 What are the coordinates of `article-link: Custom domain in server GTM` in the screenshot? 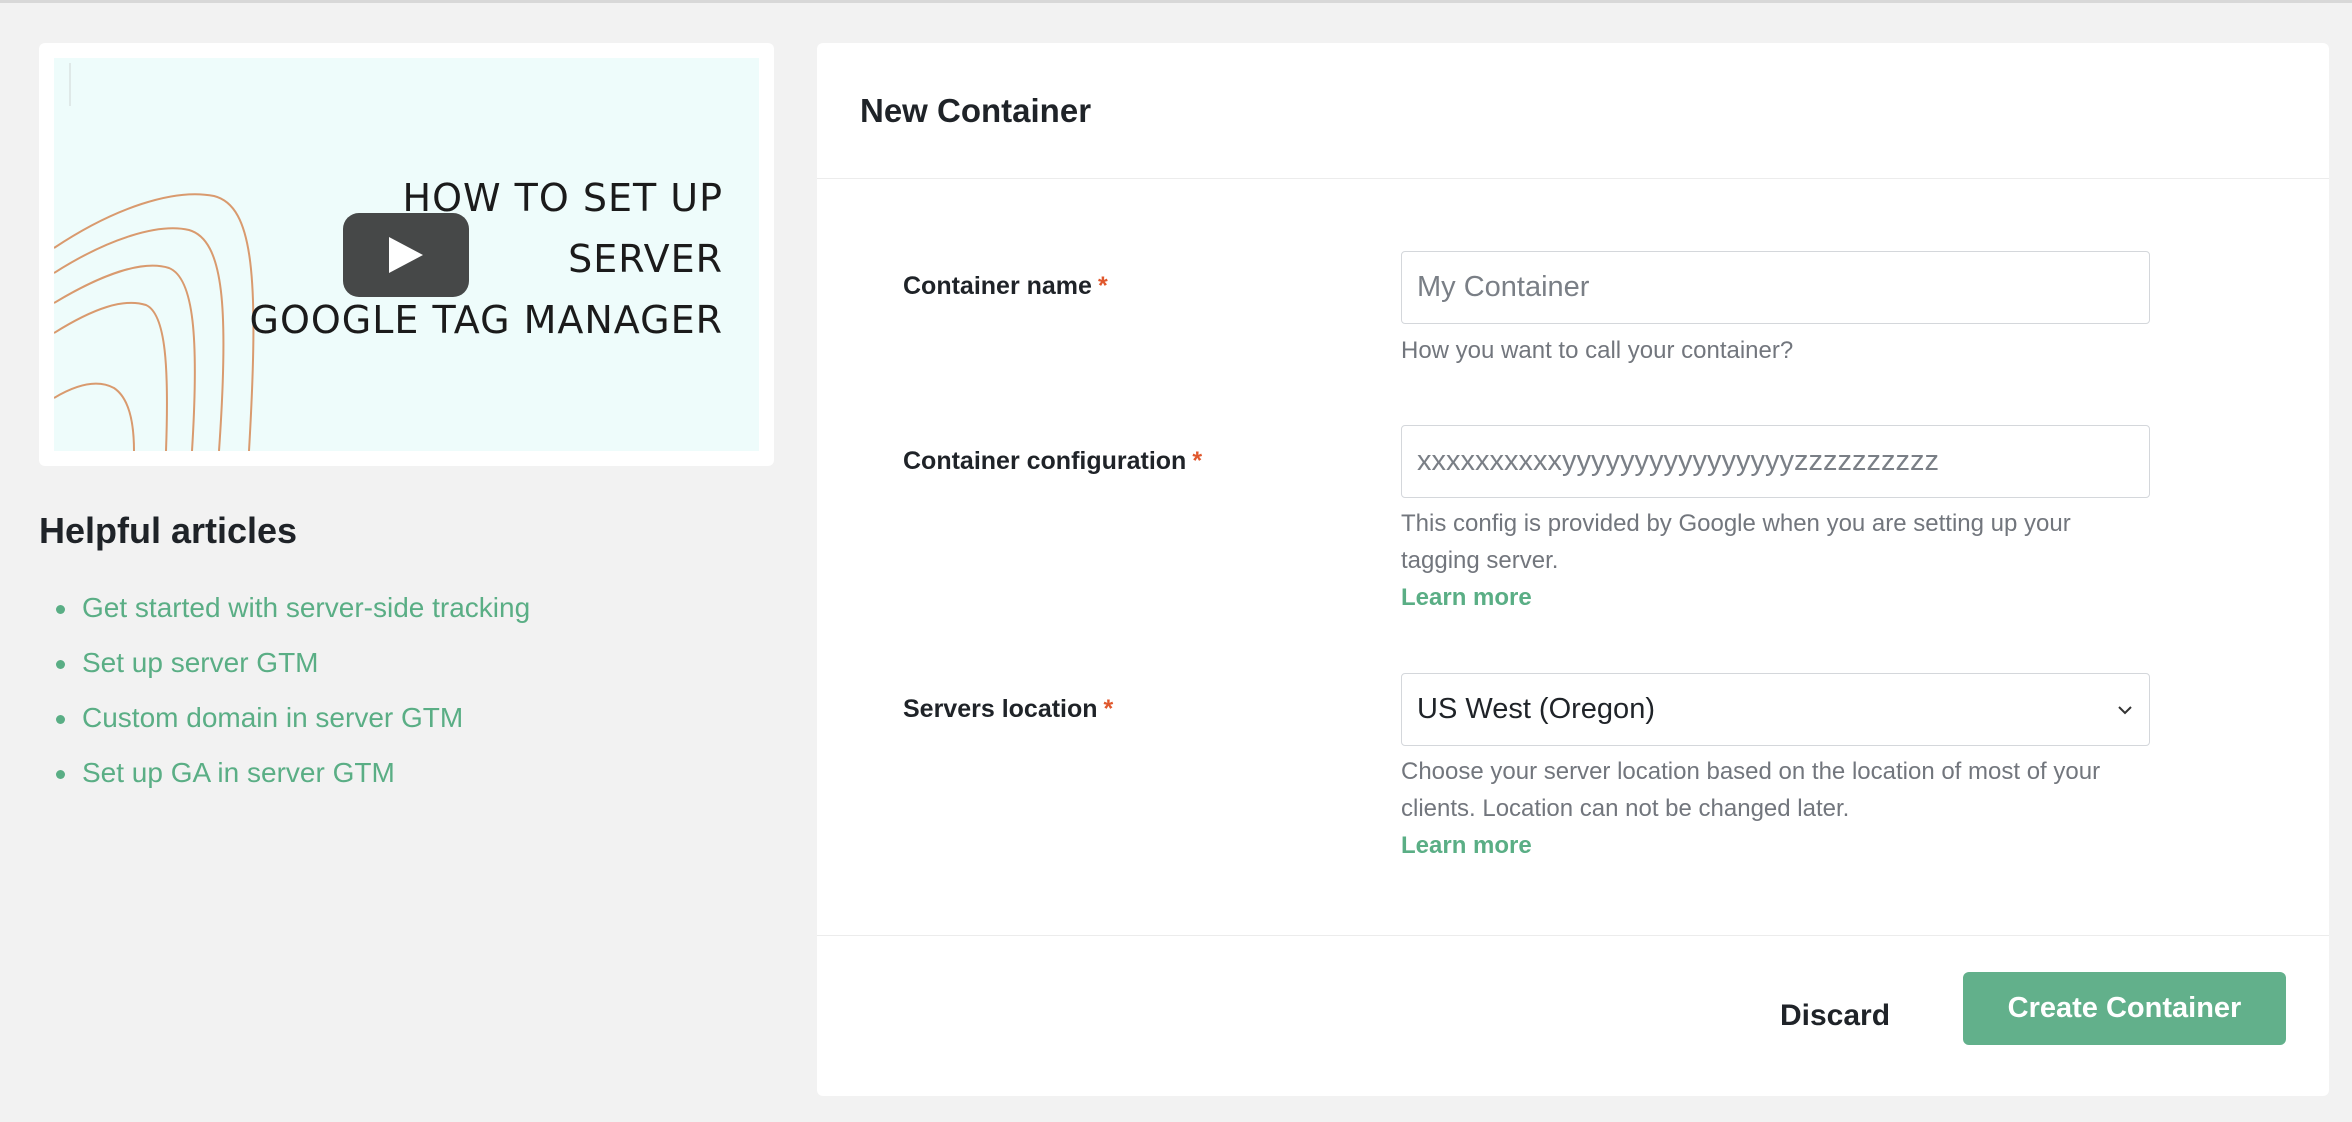 It's located at (272, 717).